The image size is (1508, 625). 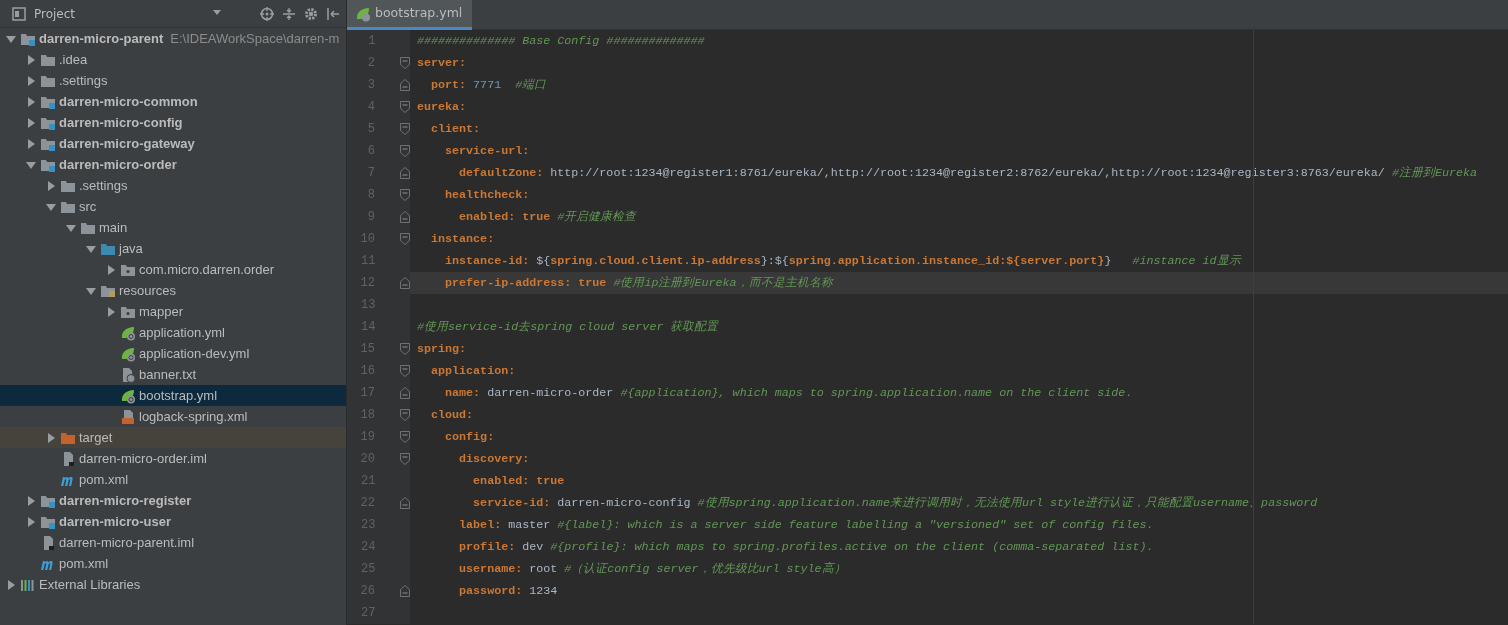 I want to click on resources-folder-icon, so click(x=108, y=290).